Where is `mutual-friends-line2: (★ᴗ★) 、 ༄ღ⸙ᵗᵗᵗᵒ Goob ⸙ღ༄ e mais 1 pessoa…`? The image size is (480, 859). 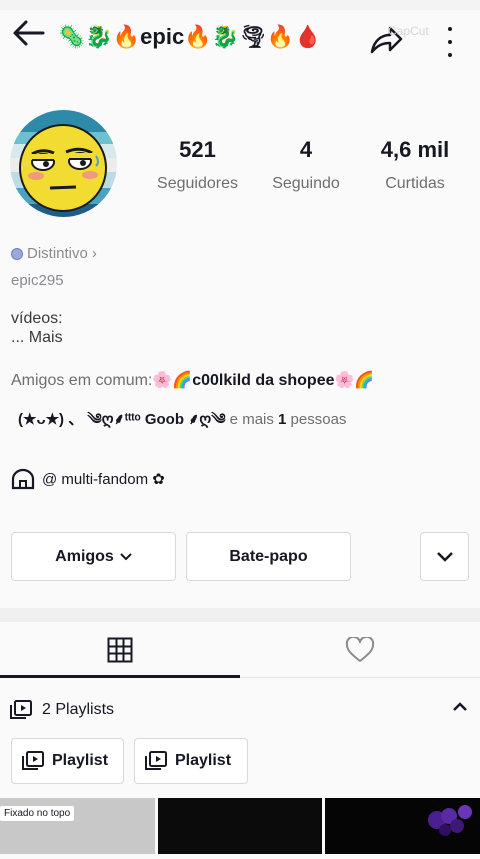 mutual-friends-line2: (★ᴗ★) 、 ༄ღ⸙ᵗᵗᵗᵒ Goob ⸙ღ༄ e mais 1 pessoa… is located at coordinates (182, 424).